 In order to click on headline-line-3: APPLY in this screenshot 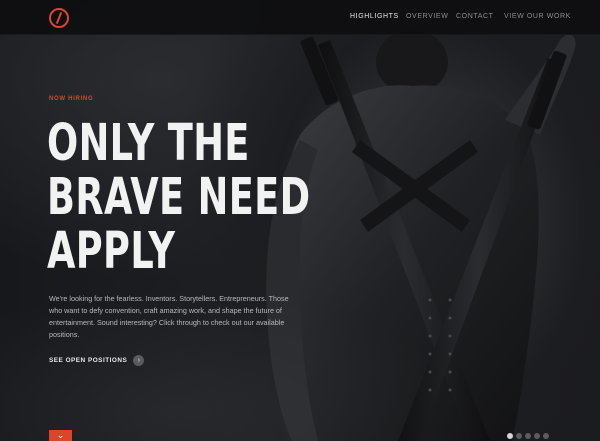, I will do `click(111, 251)`.